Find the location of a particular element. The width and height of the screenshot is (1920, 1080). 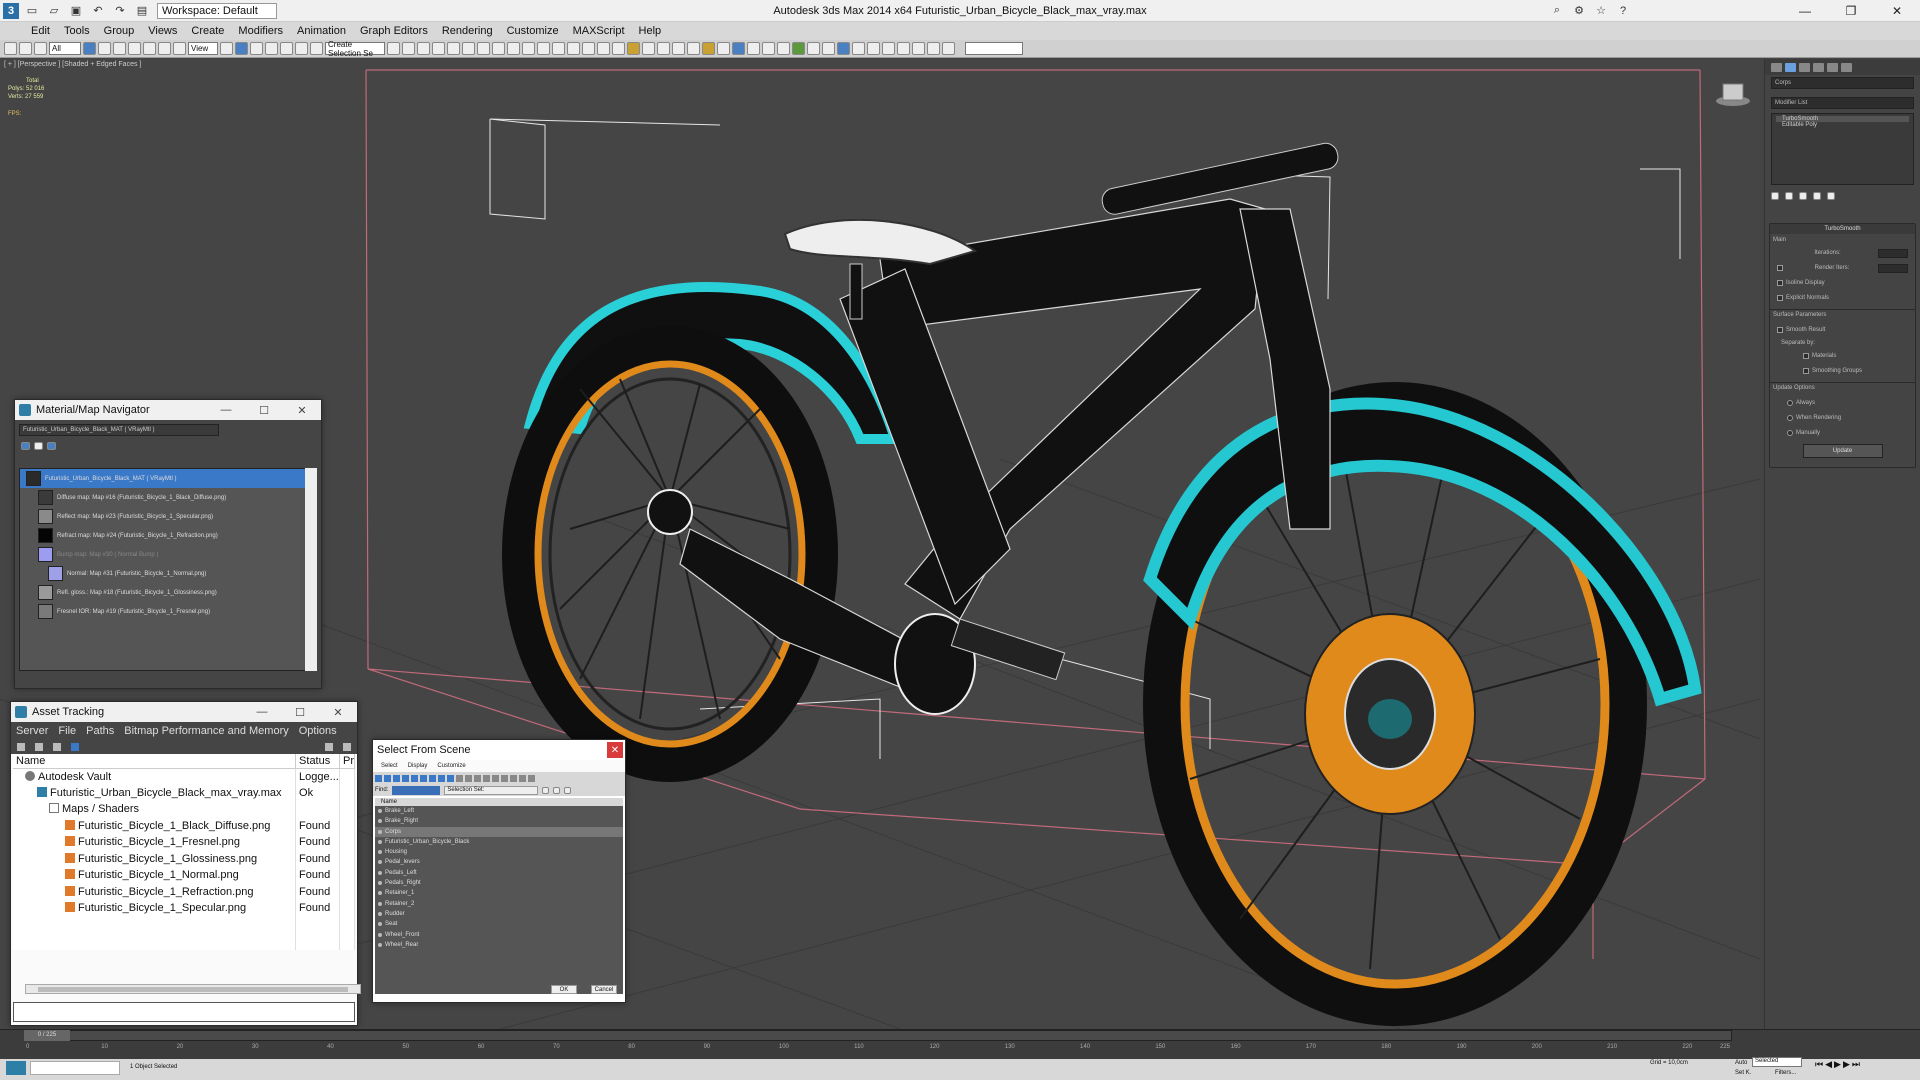

redo-icon: ↷ is located at coordinates (120, 11).